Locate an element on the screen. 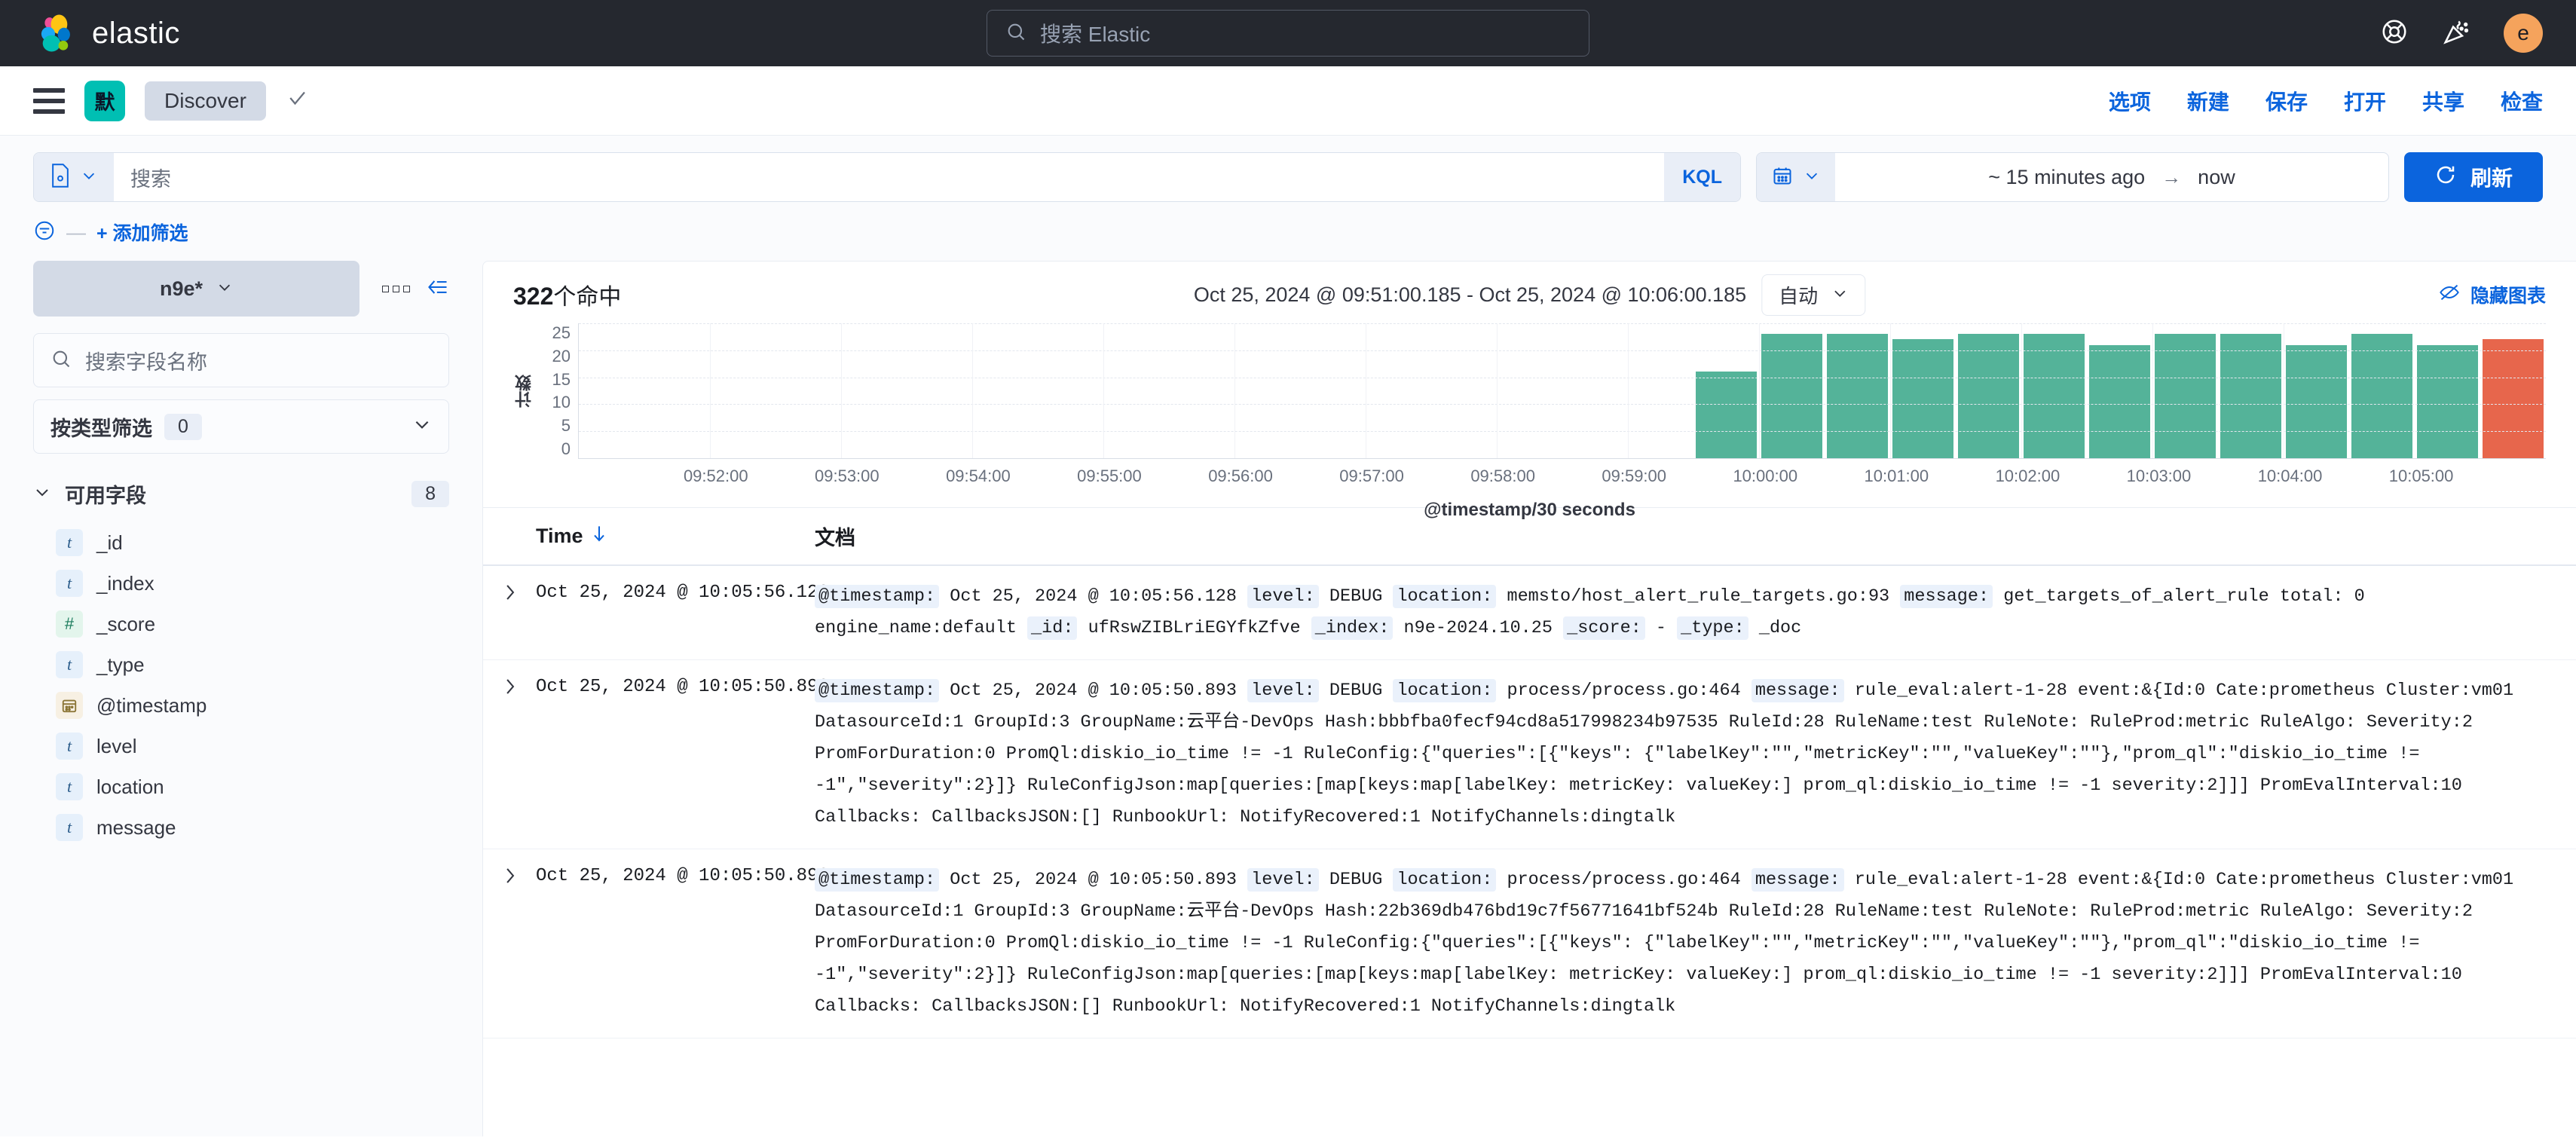 The width and height of the screenshot is (2576, 1144). field-item-index: t _index is located at coordinates (241, 583).